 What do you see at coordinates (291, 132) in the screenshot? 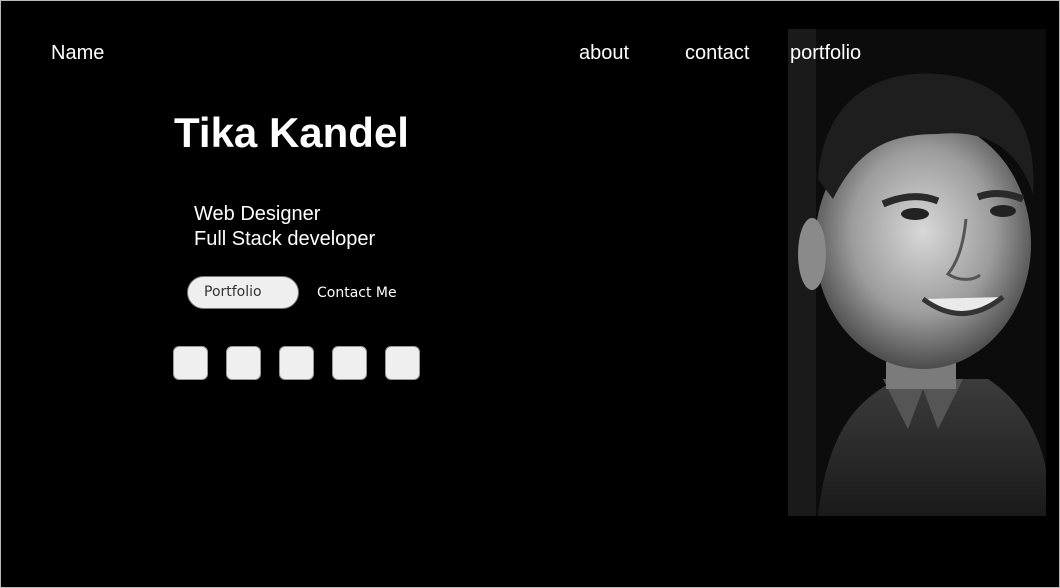
I see `hero-name-heading: Tika Kandel` at bounding box center [291, 132].